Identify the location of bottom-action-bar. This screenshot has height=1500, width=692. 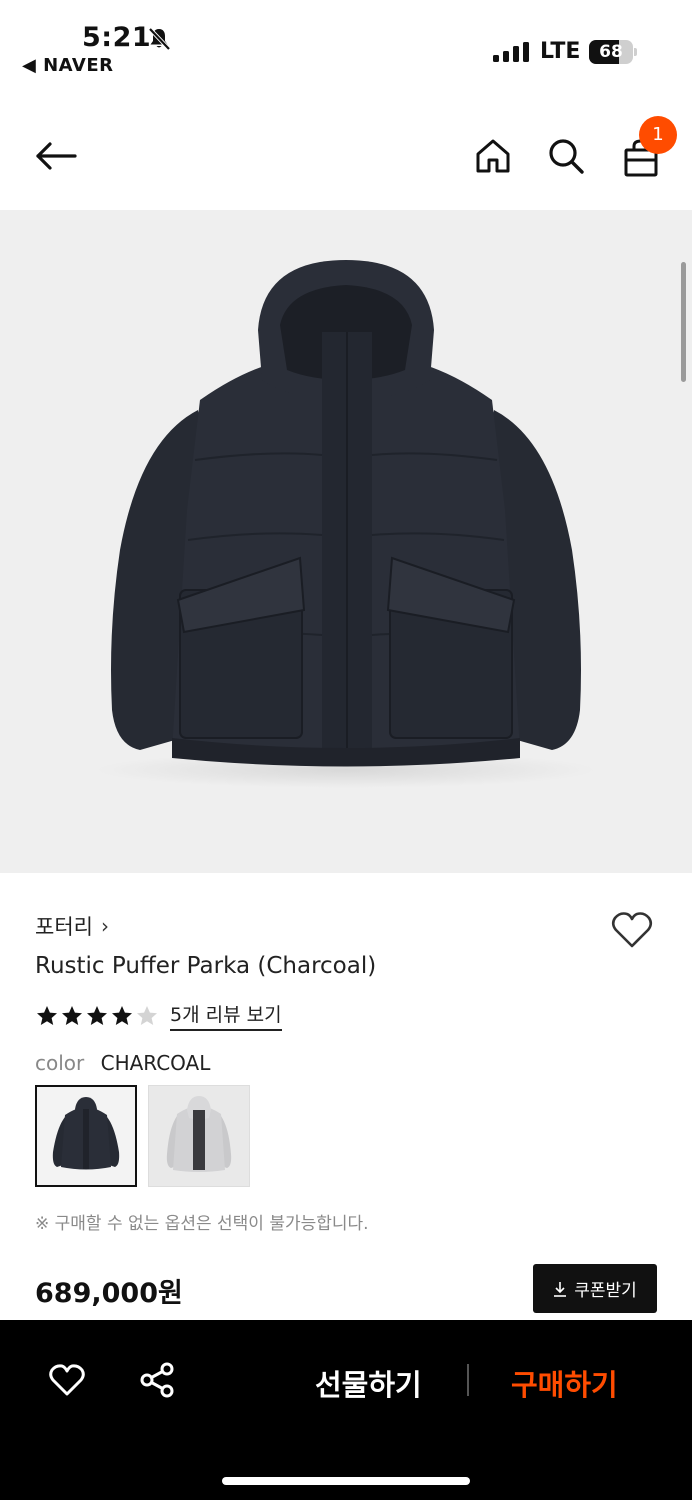
(346, 1410).